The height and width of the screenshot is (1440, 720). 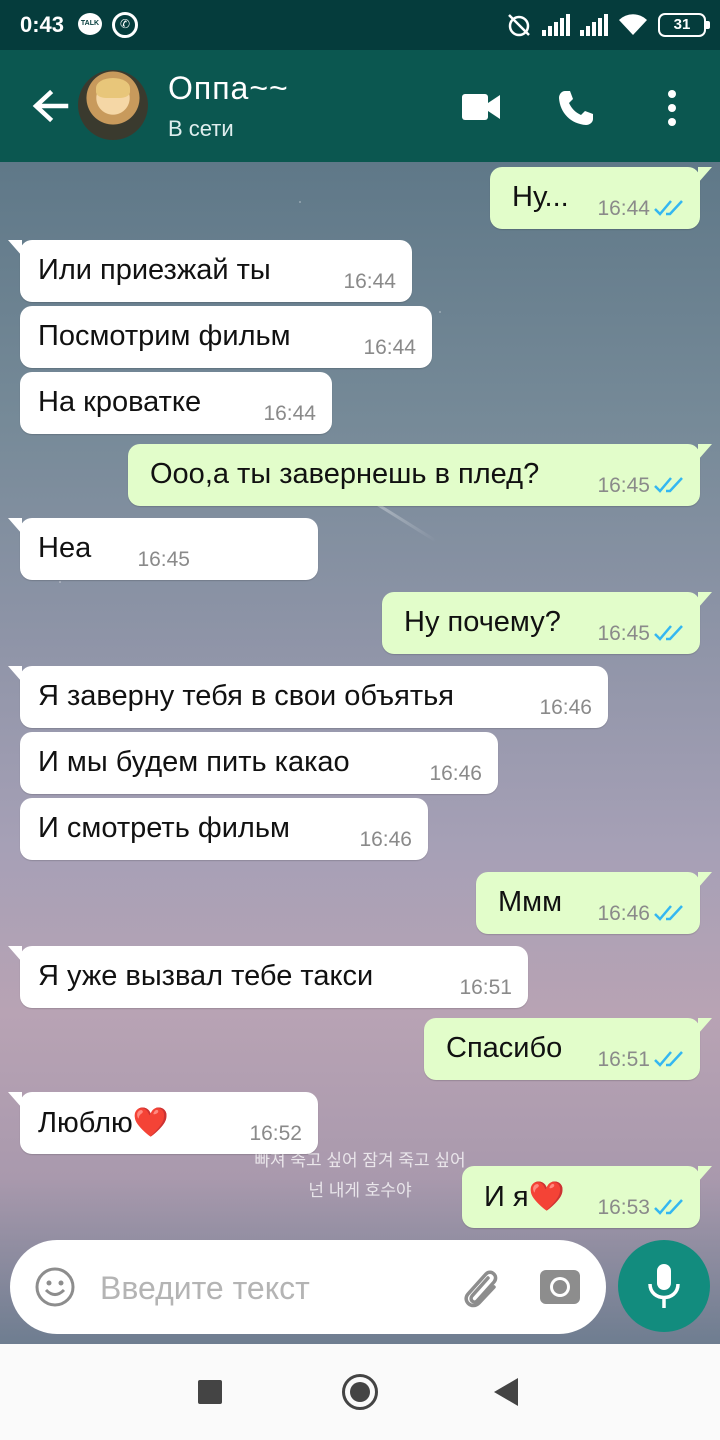 I want to click on recents-button, so click(x=210, y=1392).